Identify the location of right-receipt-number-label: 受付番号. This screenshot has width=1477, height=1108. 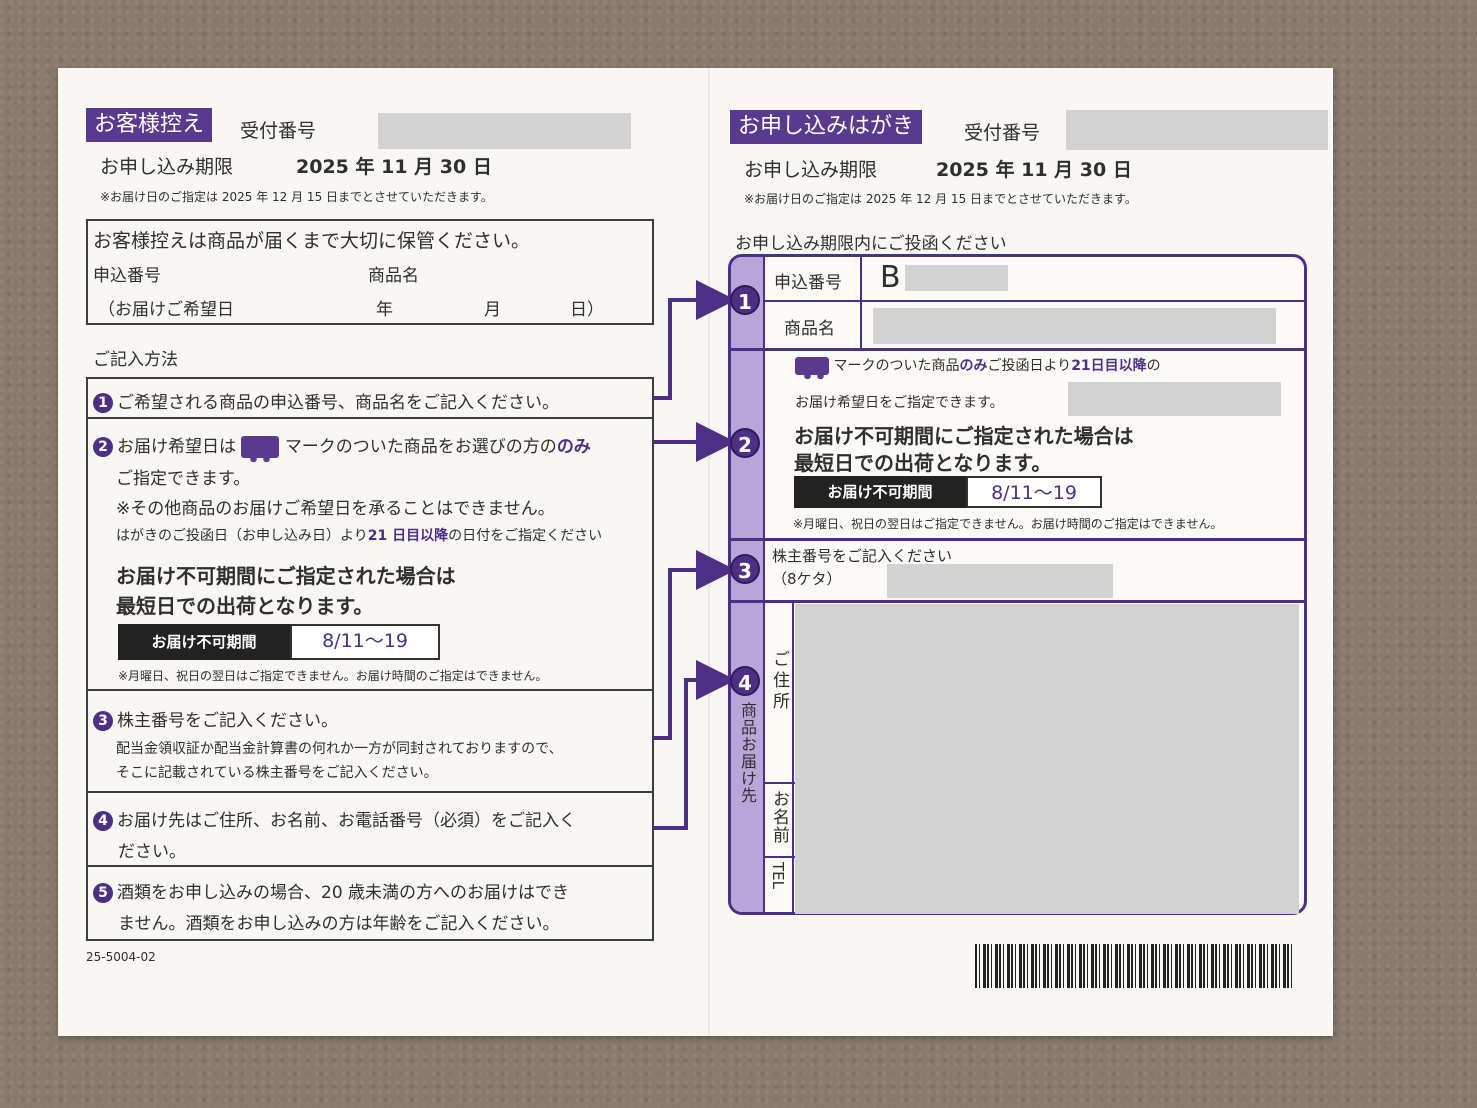
(1002, 133).